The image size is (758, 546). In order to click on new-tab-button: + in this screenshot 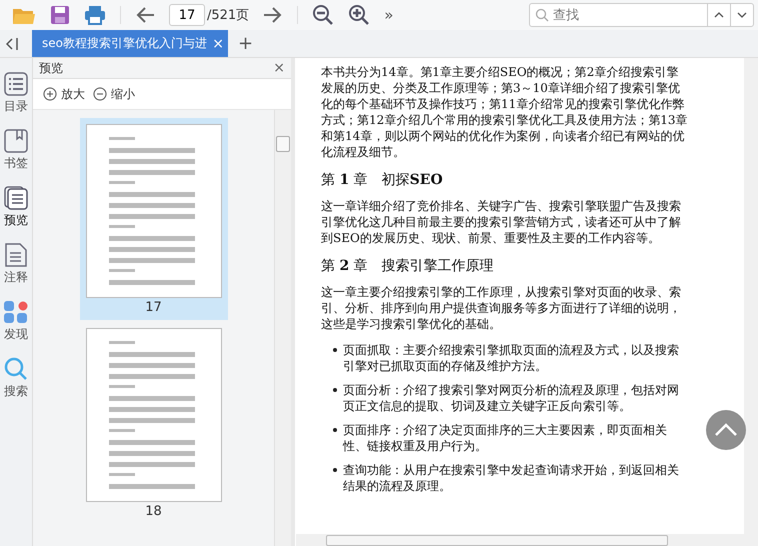, I will do `click(246, 43)`.